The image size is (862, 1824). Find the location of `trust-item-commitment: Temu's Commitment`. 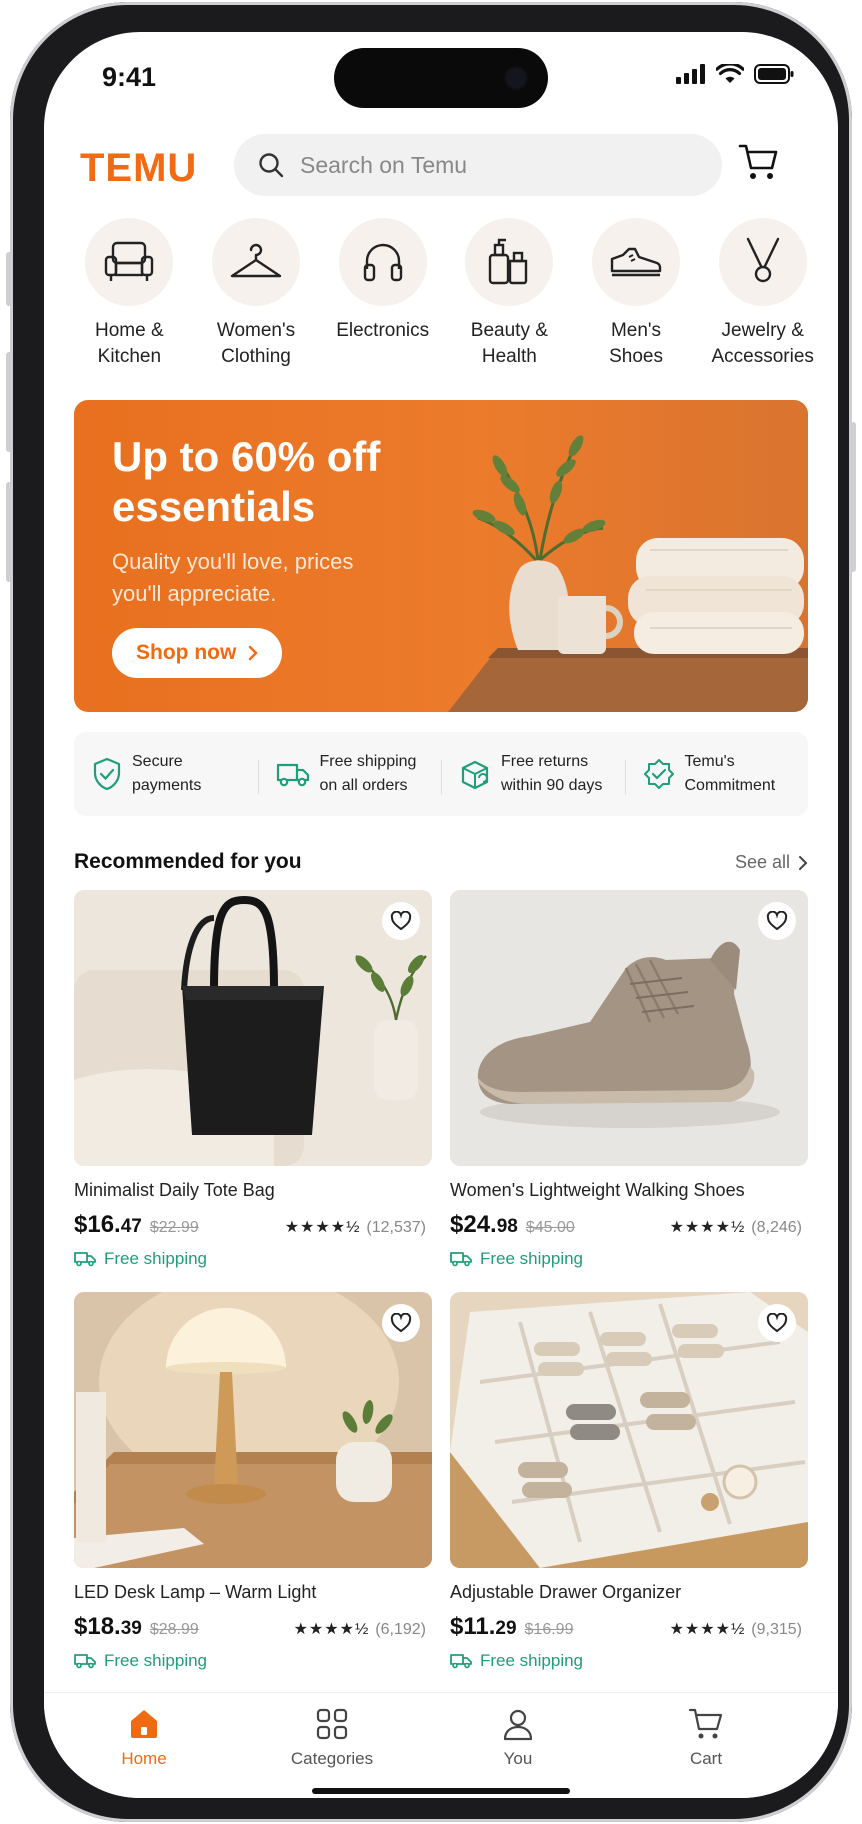

trust-item-commitment: Temu's Commitment is located at coordinates (716, 774).